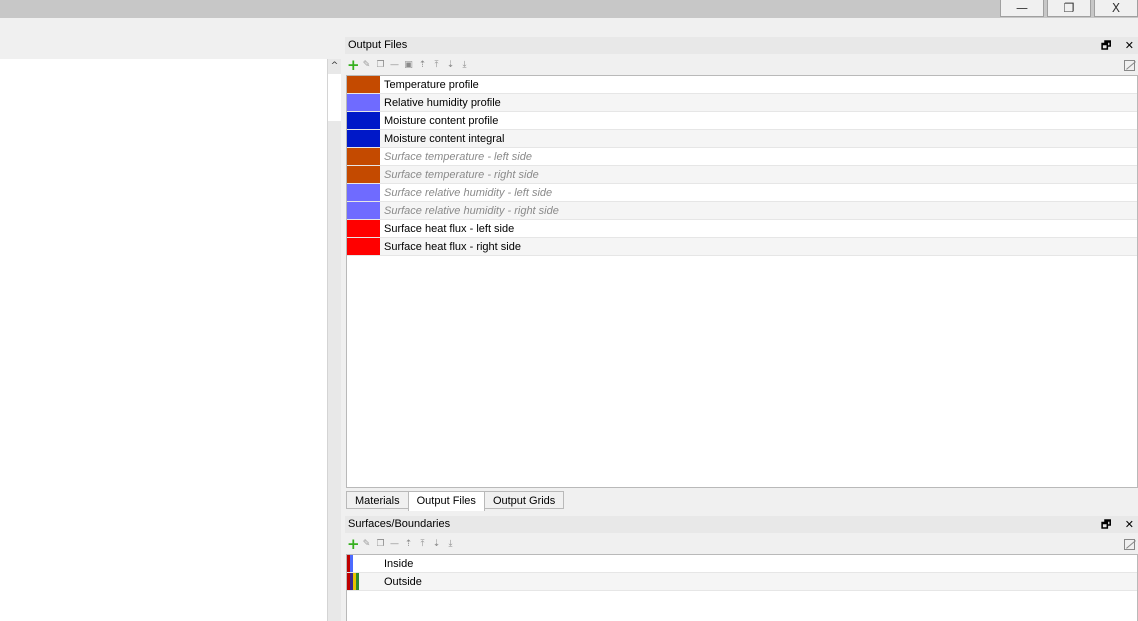 The image size is (1138, 621). What do you see at coordinates (741, 45) in the screenshot?
I see `output-files-dock-title: Output Files 🗗 ✕` at bounding box center [741, 45].